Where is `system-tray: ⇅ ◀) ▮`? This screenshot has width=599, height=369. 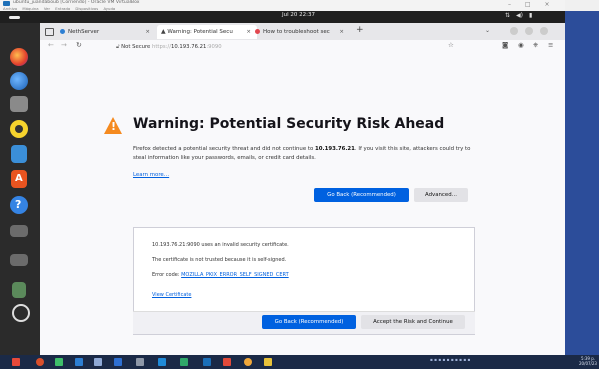 system-tray: ⇅ ◀) ▮ is located at coordinates (521, 15).